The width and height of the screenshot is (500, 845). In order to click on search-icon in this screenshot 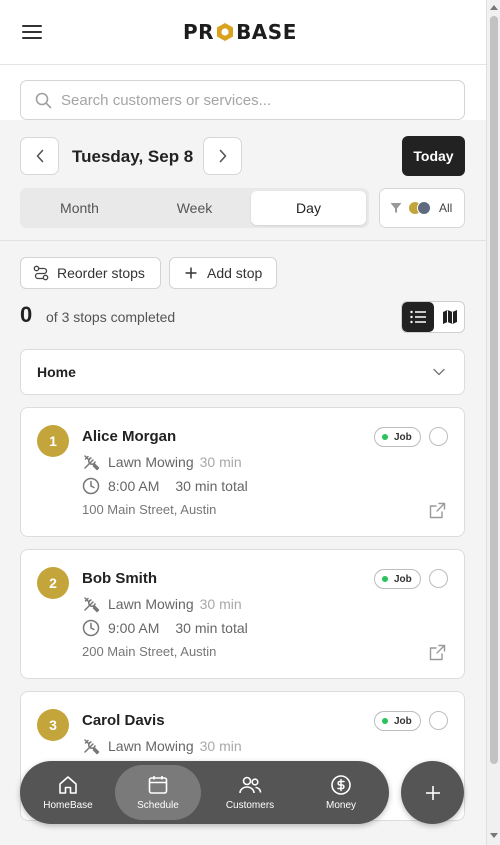, I will do `click(43, 100)`.